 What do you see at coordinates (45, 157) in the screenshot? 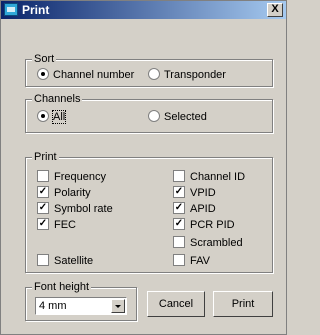
I see `print-legend: Print` at bounding box center [45, 157].